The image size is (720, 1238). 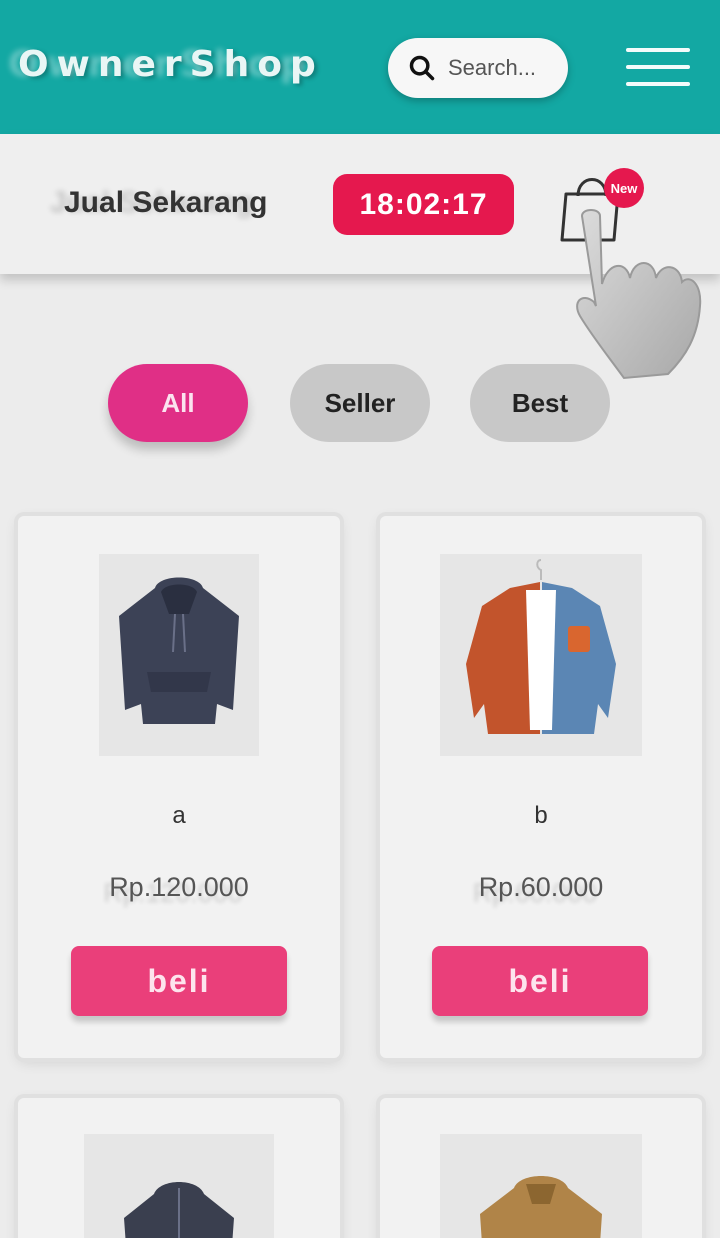 I want to click on filter-seller: Seller, so click(x=360, y=403).